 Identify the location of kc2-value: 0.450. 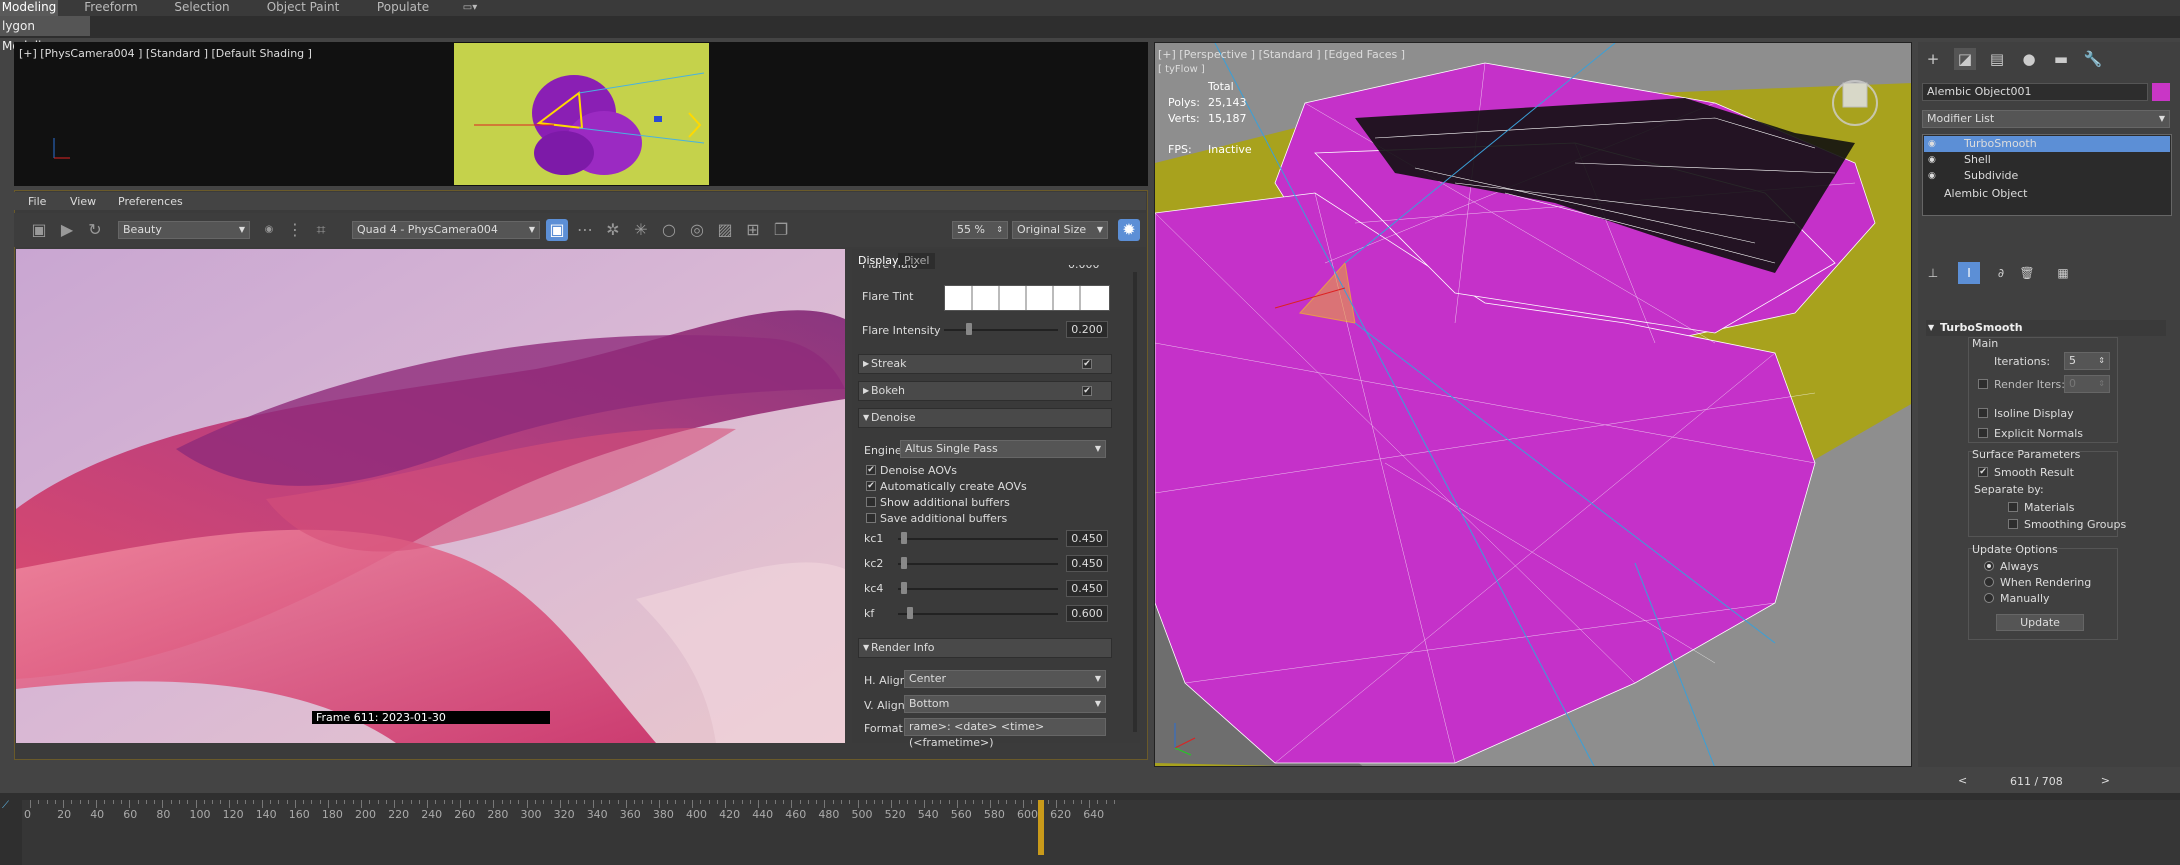
(1087, 563).